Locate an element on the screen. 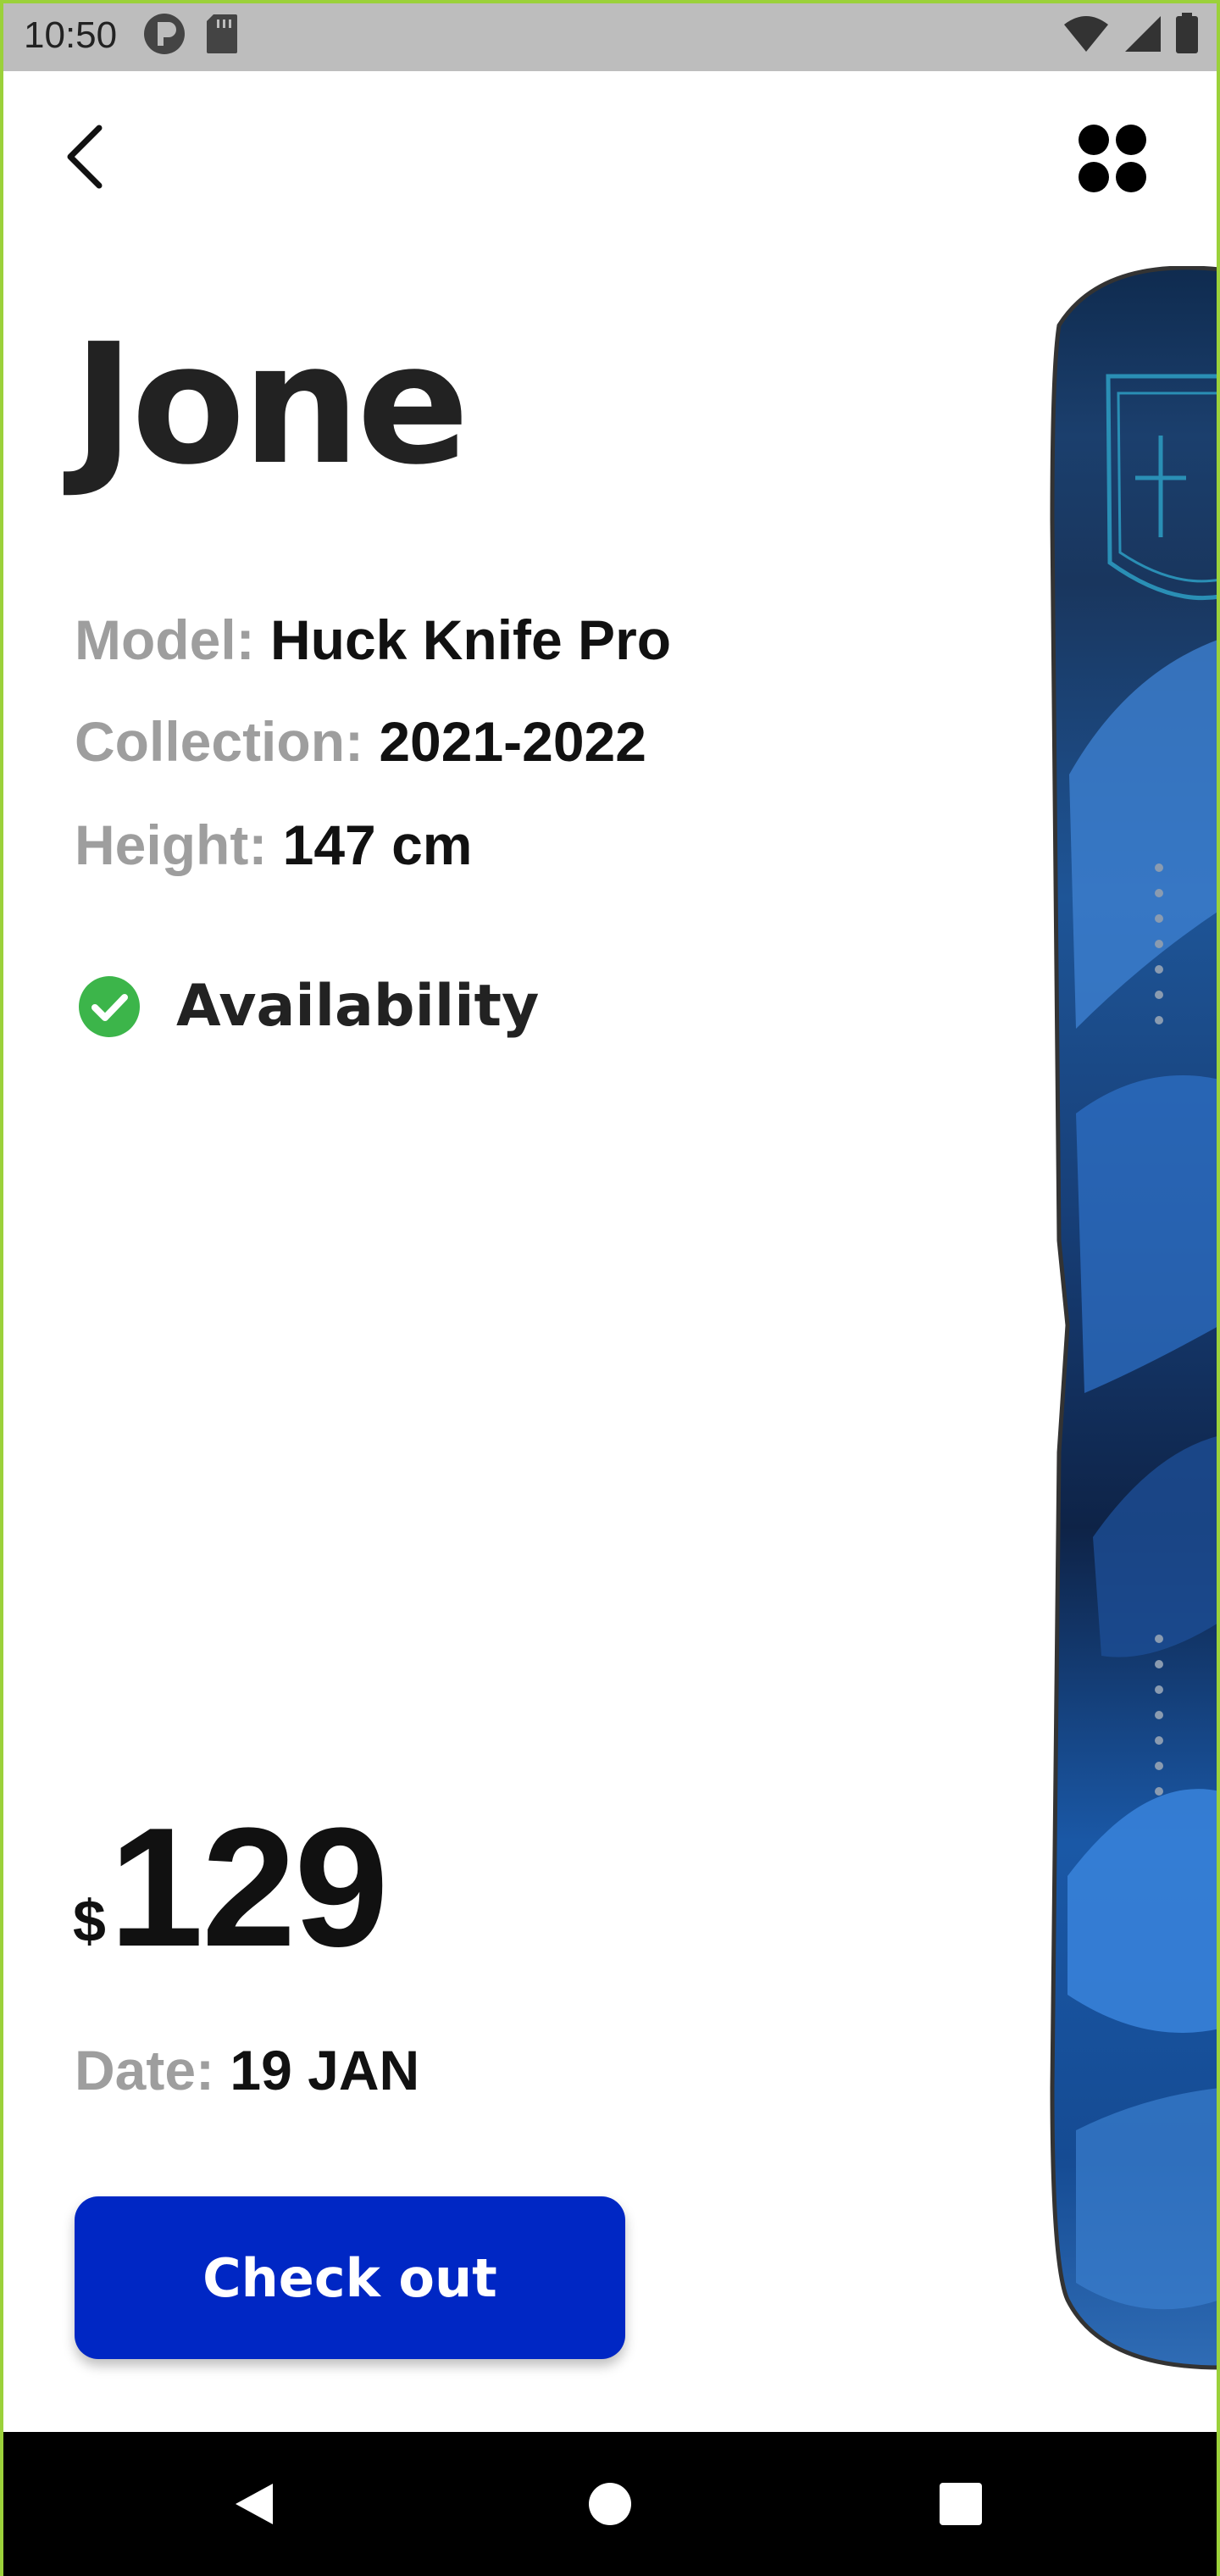 The image size is (1220, 2576). product-title: Jone is located at coordinates (271, 405).